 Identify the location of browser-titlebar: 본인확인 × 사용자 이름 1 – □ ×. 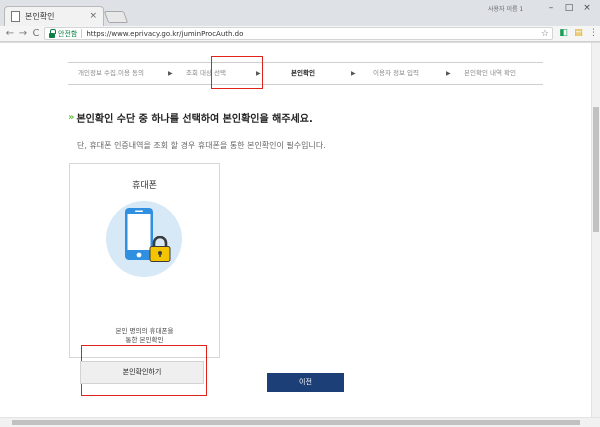
(300, 13).